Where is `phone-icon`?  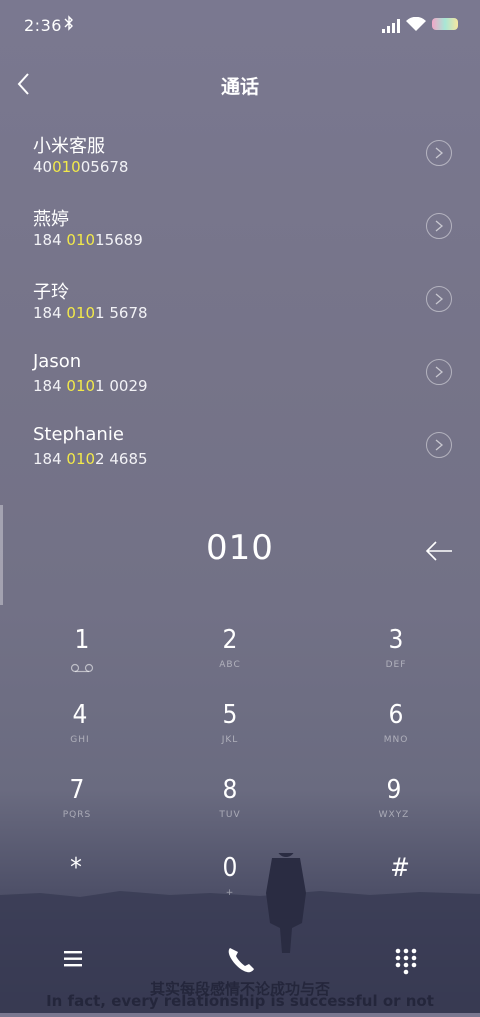 phone-icon is located at coordinates (240, 960).